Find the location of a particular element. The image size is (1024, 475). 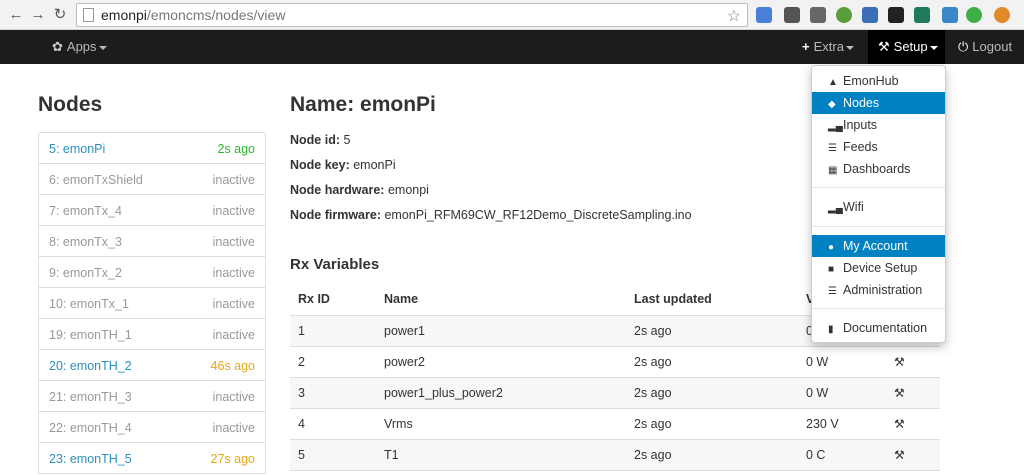

table-row: 5 T1 2s ago 0 C ⚒ is located at coordinates (615, 455).